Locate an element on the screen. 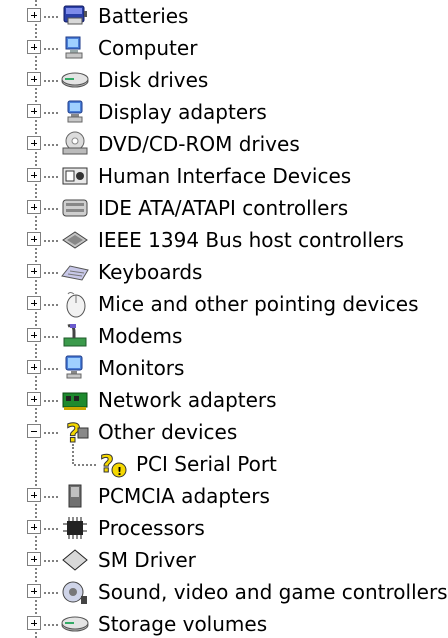 The image size is (448, 638). tree-item-label: Network adapters is located at coordinates (187, 400).